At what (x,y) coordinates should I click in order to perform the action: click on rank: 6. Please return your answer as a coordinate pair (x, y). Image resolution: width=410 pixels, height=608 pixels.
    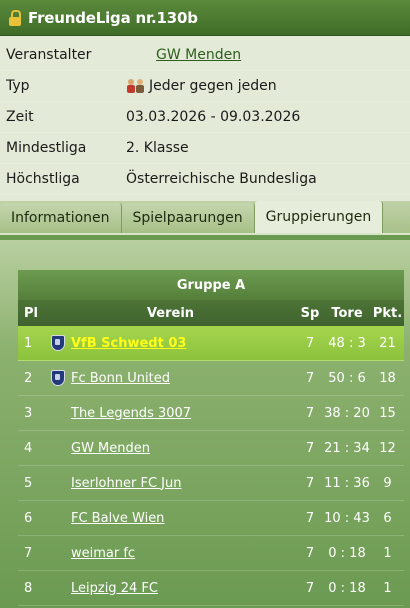
    Looking at the image, I should click on (28, 518).